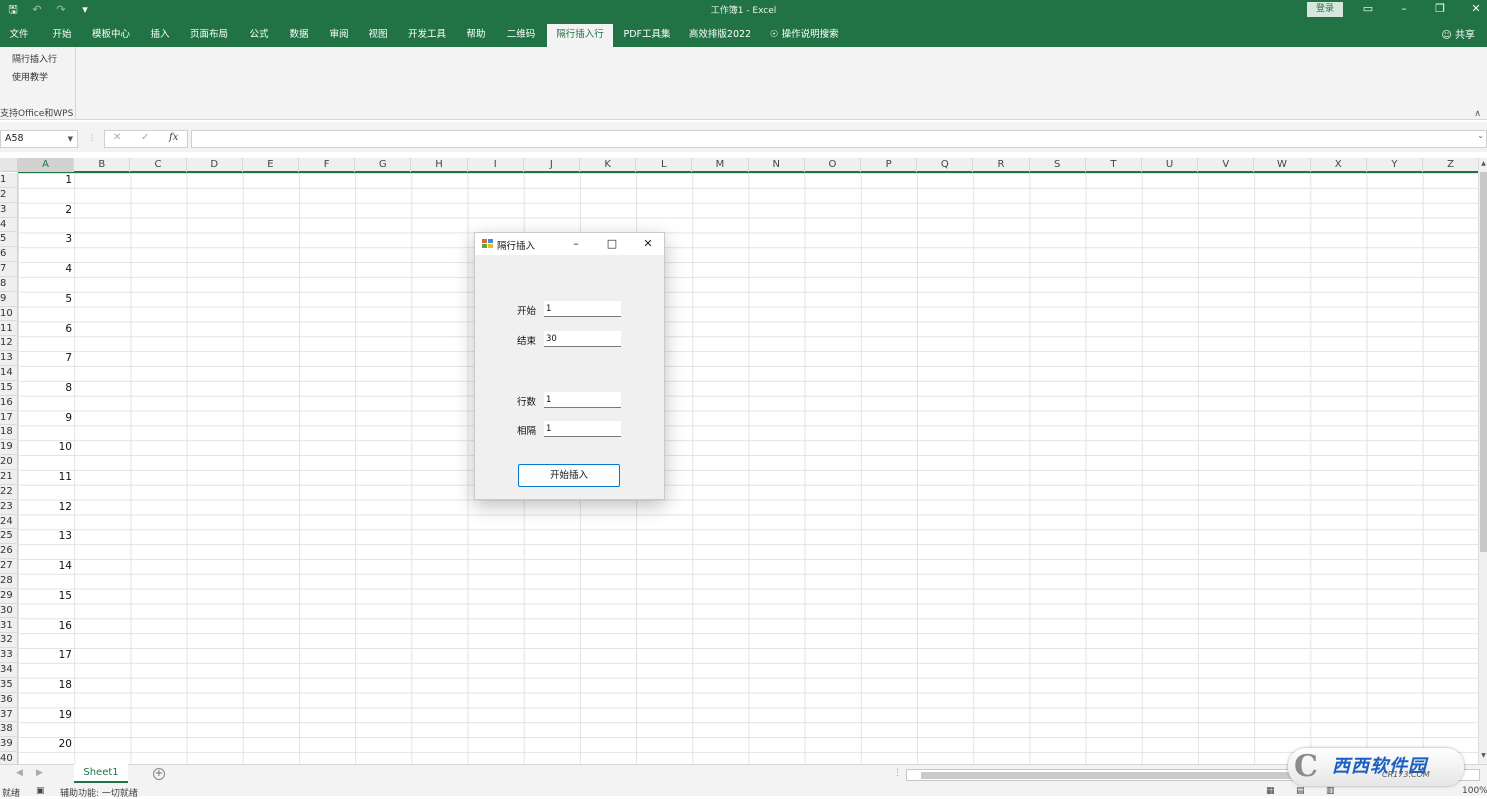 The image size is (1487, 799). What do you see at coordinates (9, 715) in the screenshot?
I see `row-header: 37` at bounding box center [9, 715].